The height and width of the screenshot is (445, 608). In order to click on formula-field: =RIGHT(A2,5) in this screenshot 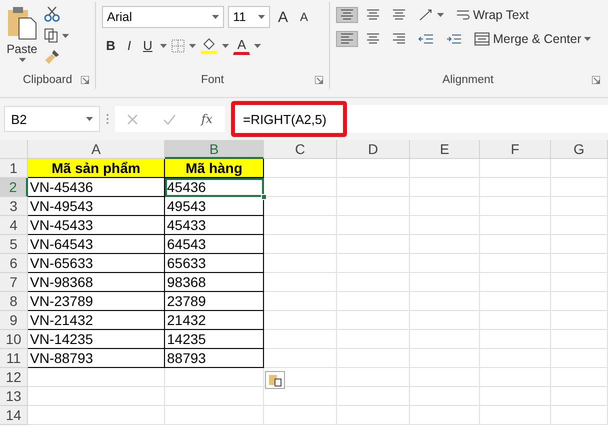, I will do `click(289, 119)`.